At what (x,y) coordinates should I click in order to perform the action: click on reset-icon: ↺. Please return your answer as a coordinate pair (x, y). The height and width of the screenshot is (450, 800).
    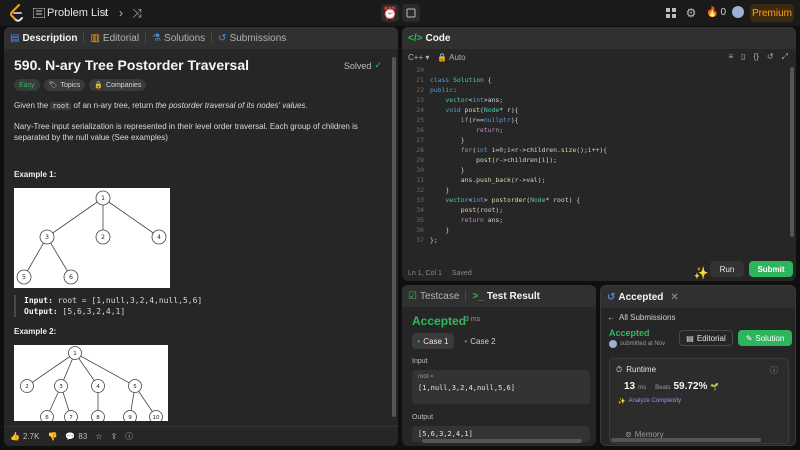
    Looking at the image, I should click on (770, 57).